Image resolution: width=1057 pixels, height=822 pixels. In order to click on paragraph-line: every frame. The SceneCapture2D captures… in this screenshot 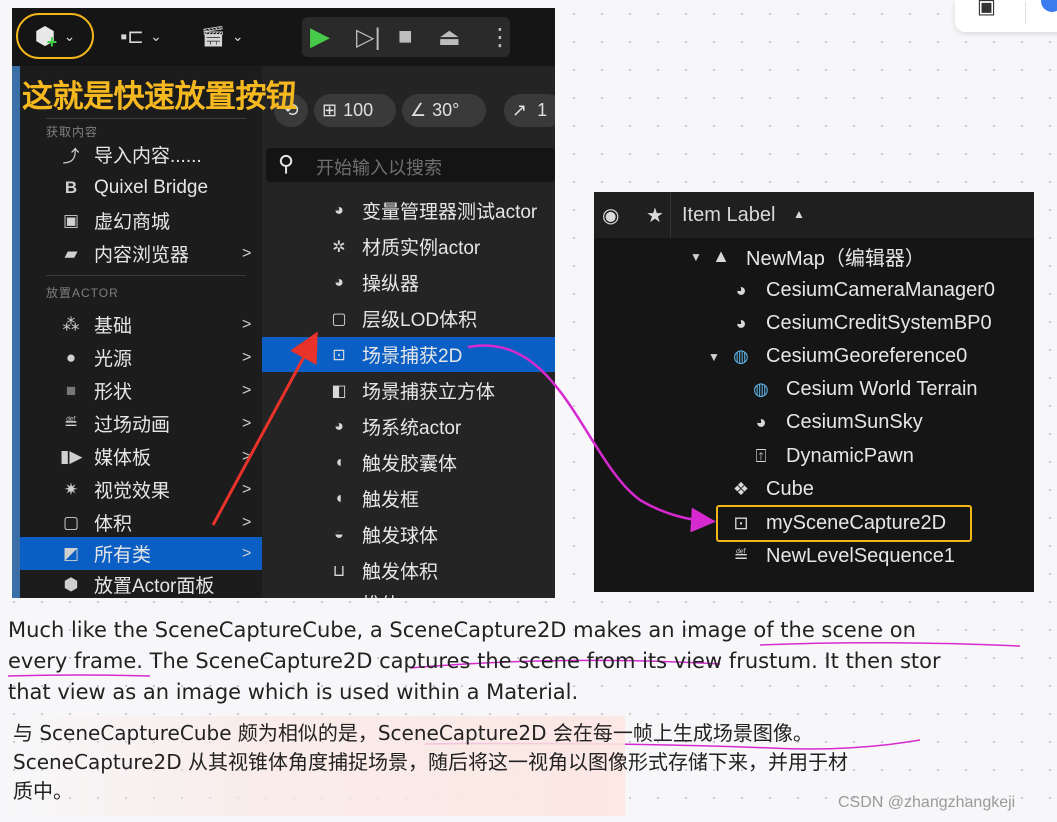, I will do `click(474, 661)`.